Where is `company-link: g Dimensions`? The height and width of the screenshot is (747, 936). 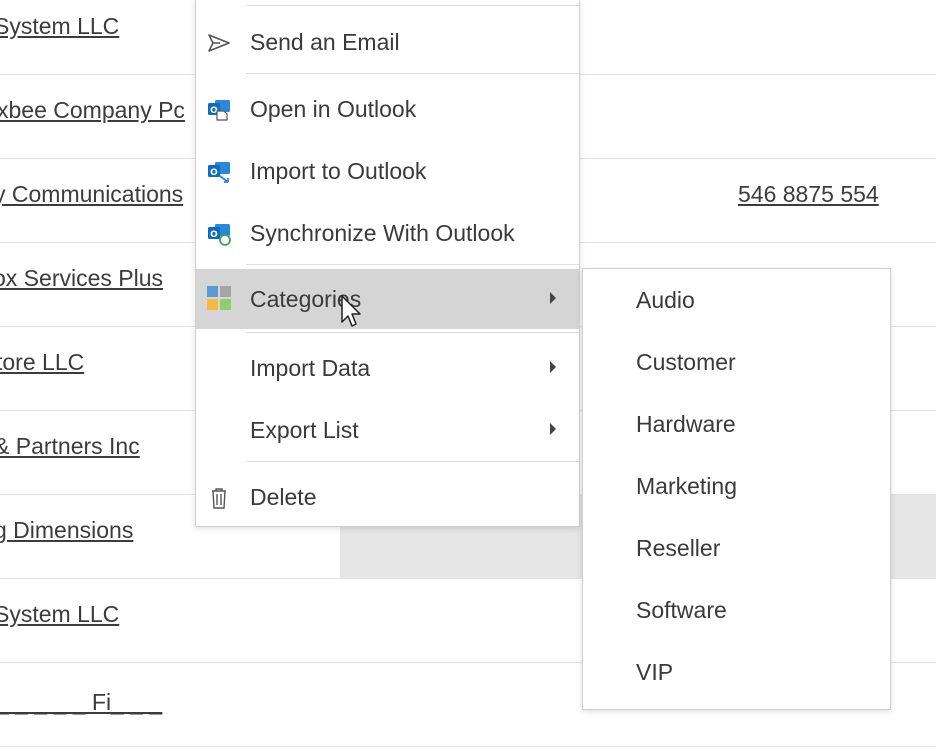 company-link: g Dimensions is located at coordinates (66, 530).